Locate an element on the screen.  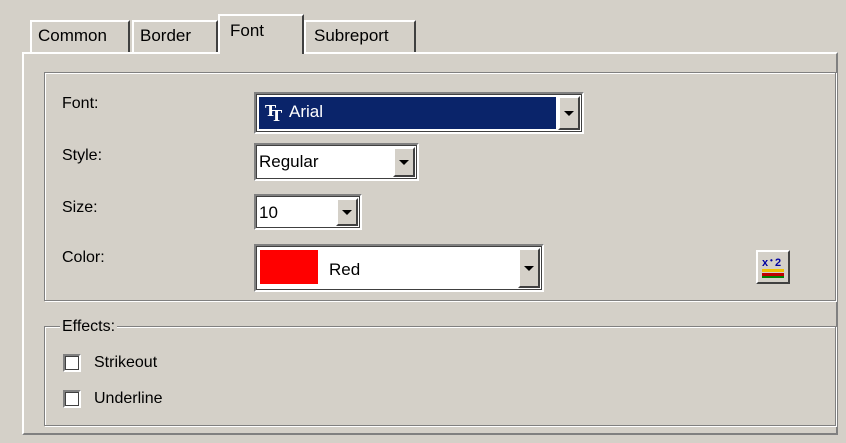
font-combobox: TT Arial is located at coordinates (419, 113).